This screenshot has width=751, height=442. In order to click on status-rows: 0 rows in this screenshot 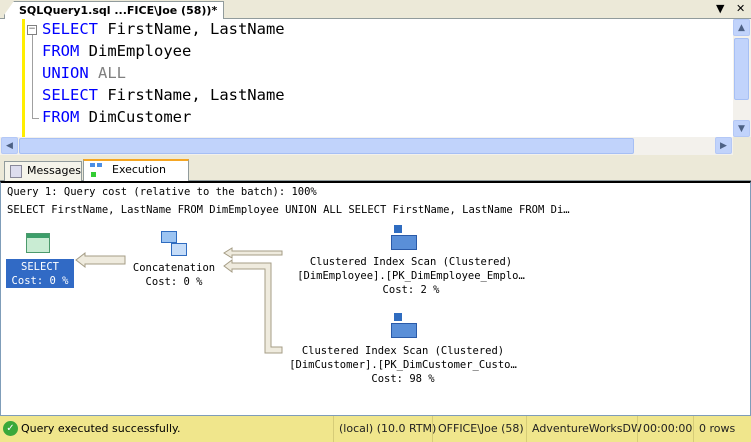, I will do `click(716, 429)`.